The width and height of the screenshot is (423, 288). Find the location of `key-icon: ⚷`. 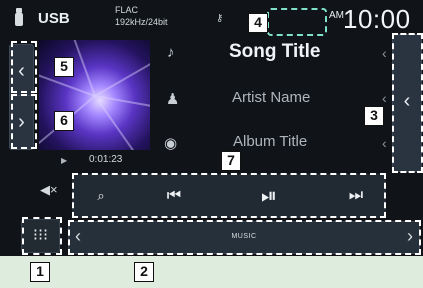

key-icon: ⚷ is located at coordinates (220, 18).